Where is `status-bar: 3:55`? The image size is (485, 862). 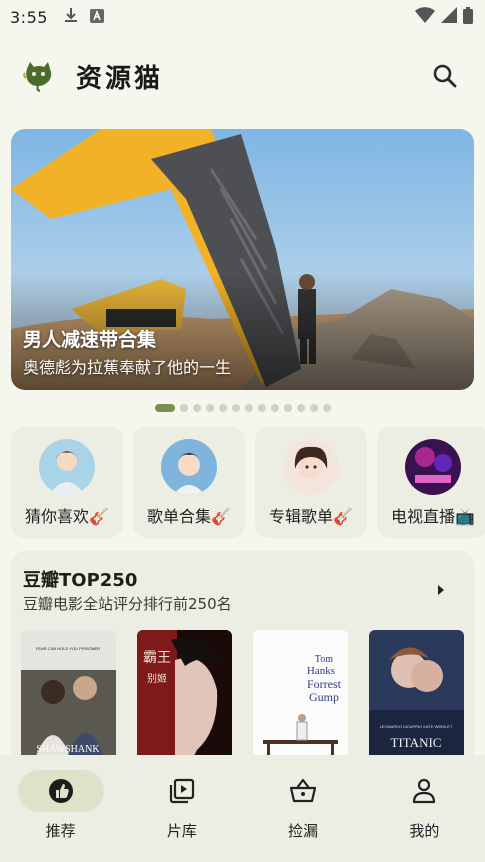
status-bar: 3:55 is located at coordinates (242, 17).